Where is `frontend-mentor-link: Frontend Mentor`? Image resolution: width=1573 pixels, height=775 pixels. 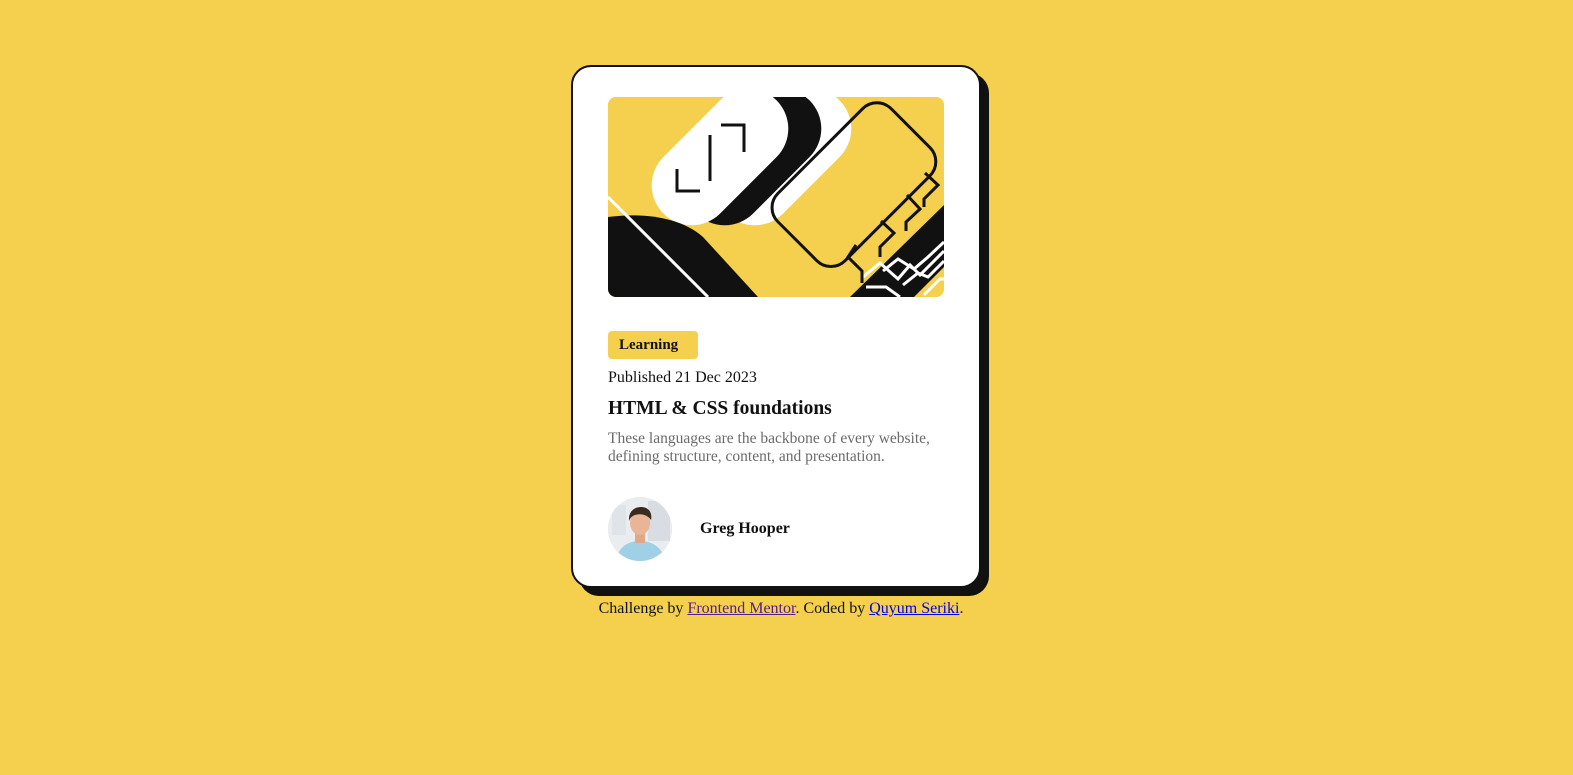
frontend-mentor-link: Frontend Mentor is located at coordinates (741, 608).